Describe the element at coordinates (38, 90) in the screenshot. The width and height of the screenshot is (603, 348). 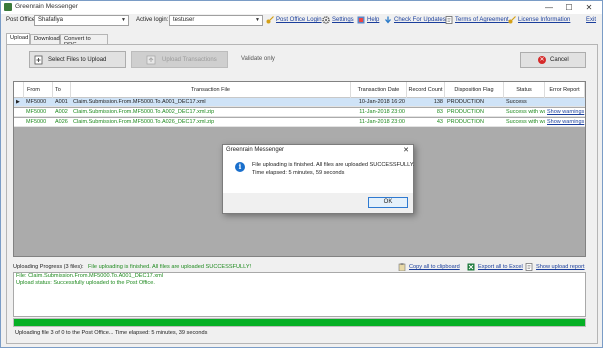
I see `grid-header-from: From` at that location.